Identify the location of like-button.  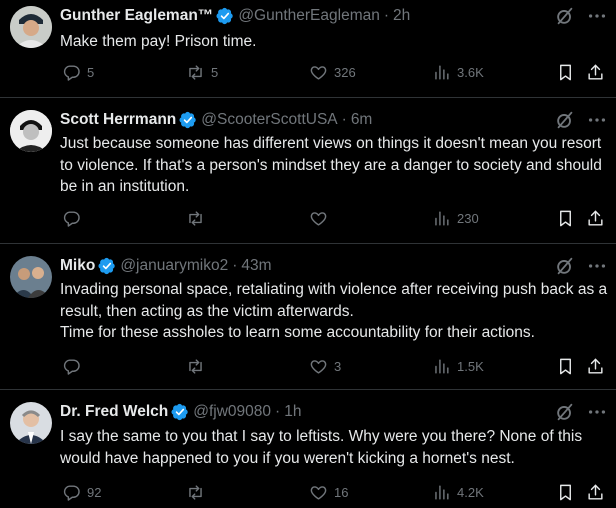
(321, 218).